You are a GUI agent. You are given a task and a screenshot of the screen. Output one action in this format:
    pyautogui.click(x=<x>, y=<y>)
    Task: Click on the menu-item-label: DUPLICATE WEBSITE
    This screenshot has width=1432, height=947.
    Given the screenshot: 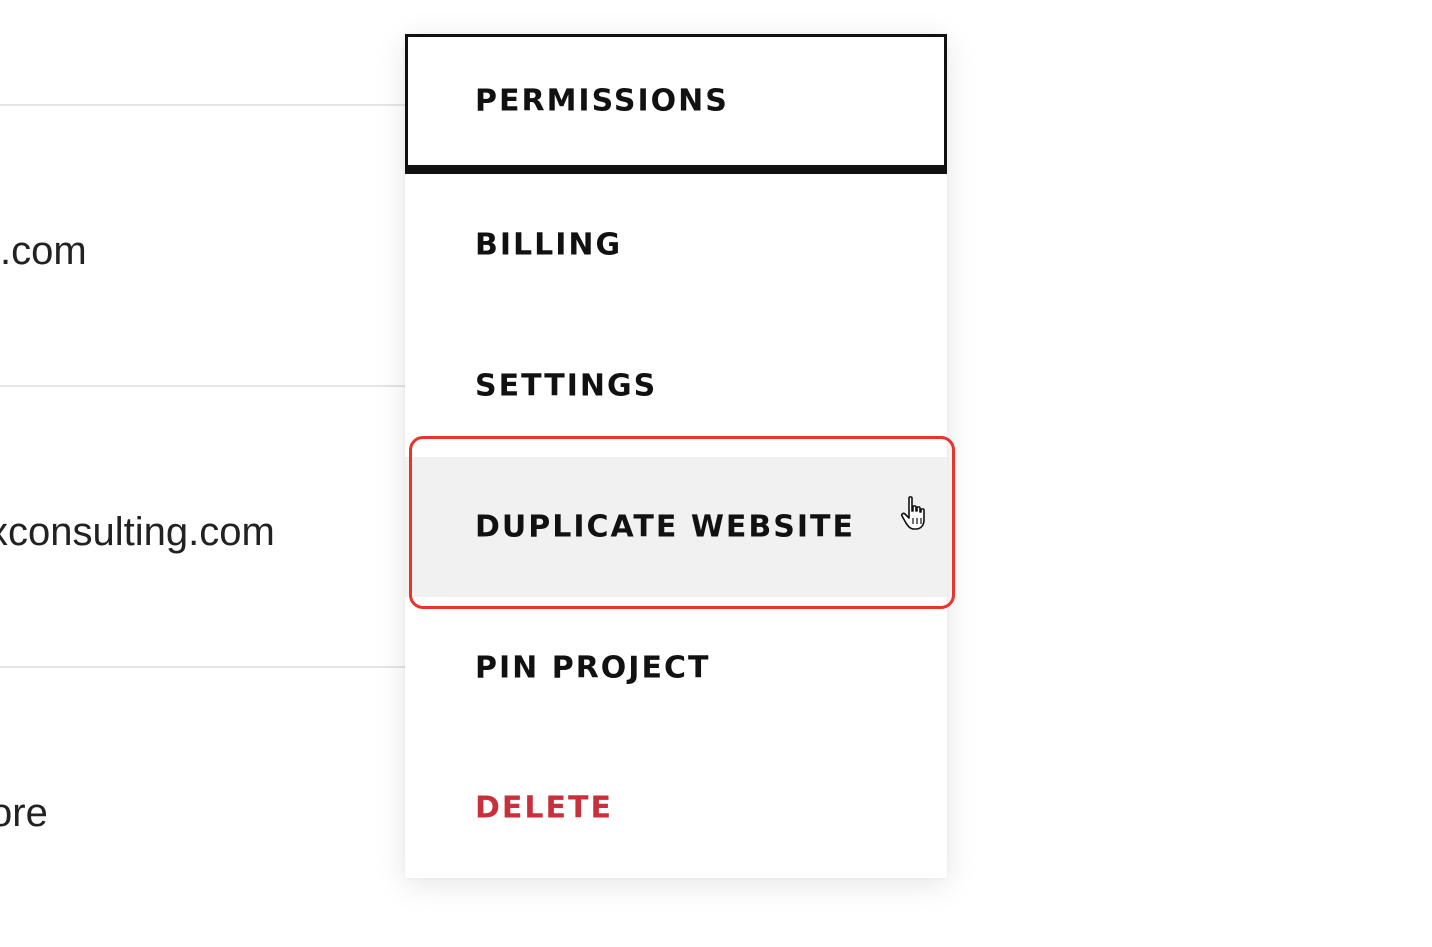 What is the action you would take?
    pyautogui.click(x=665, y=527)
    